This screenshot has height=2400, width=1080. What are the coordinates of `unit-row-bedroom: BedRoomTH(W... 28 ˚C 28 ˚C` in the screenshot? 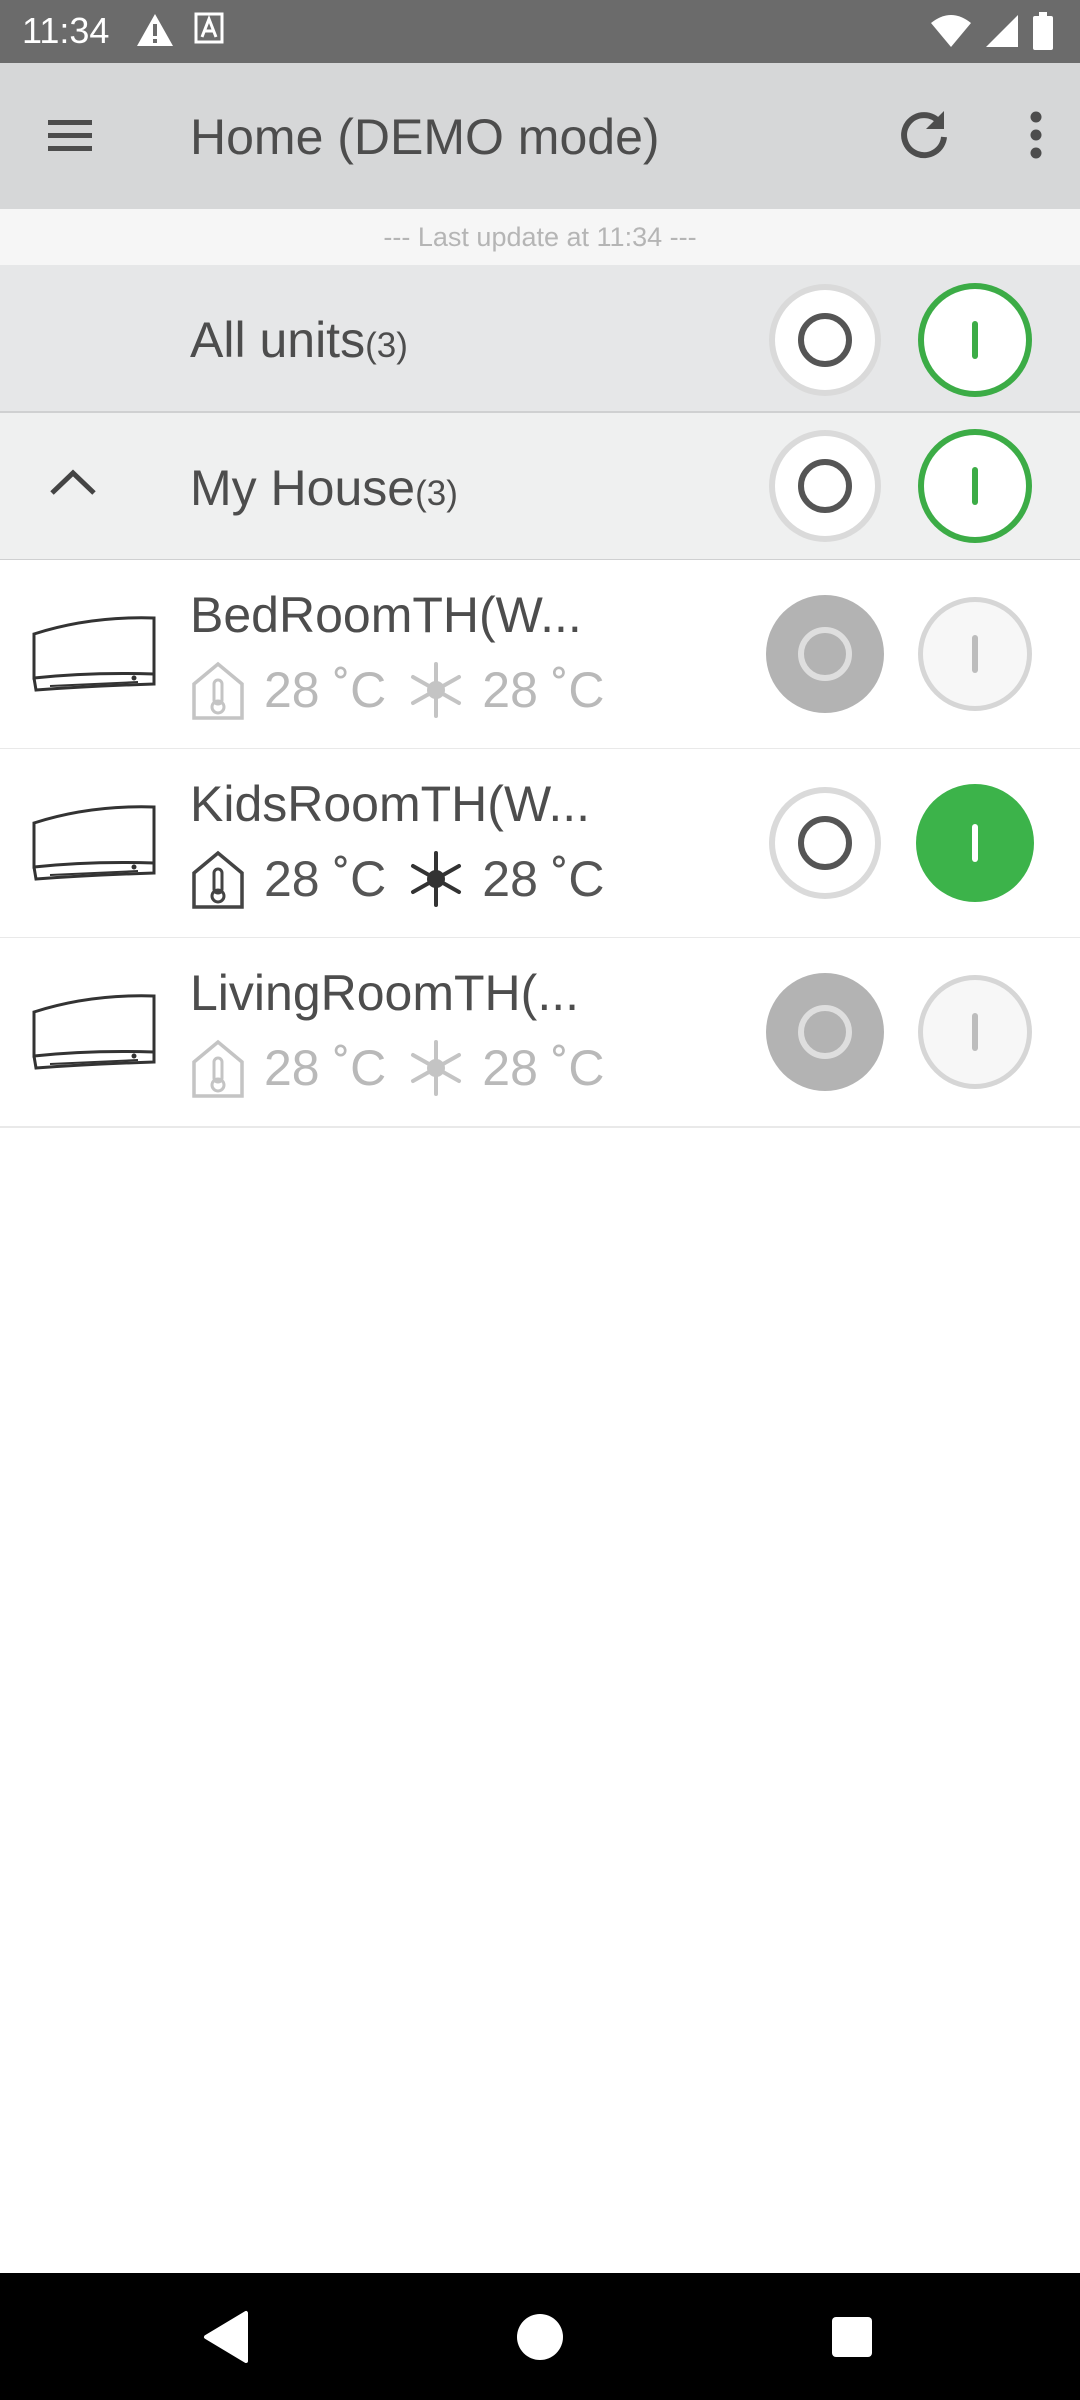 It's located at (540, 655).